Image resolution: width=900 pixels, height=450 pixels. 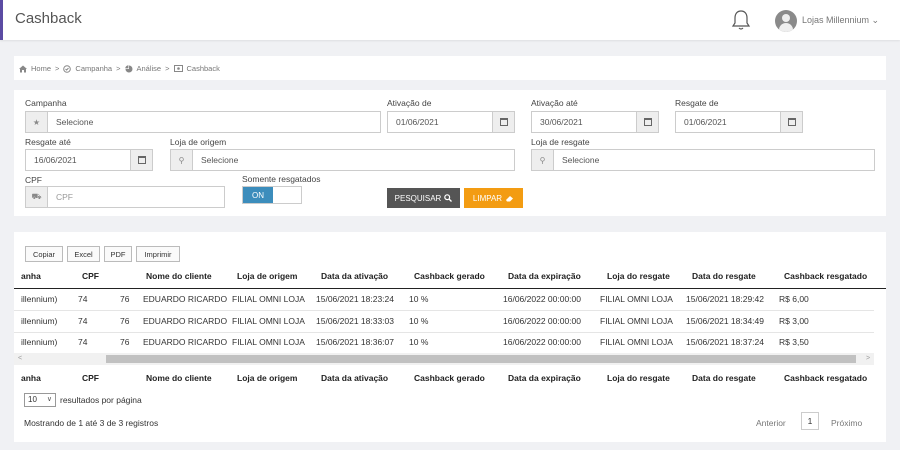 What do you see at coordinates (32, 399) in the screenshot?
I see `page-size-value: 10` at bounding box center [32, 399].